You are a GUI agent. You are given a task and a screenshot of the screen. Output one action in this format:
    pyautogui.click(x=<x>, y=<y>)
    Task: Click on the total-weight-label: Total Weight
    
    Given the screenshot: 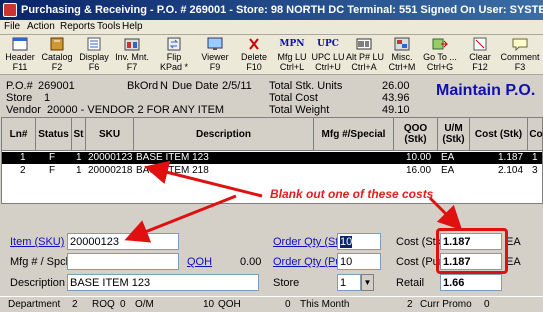 What is the action you would take?
    pyautogui.click(x=299, y=110)
    